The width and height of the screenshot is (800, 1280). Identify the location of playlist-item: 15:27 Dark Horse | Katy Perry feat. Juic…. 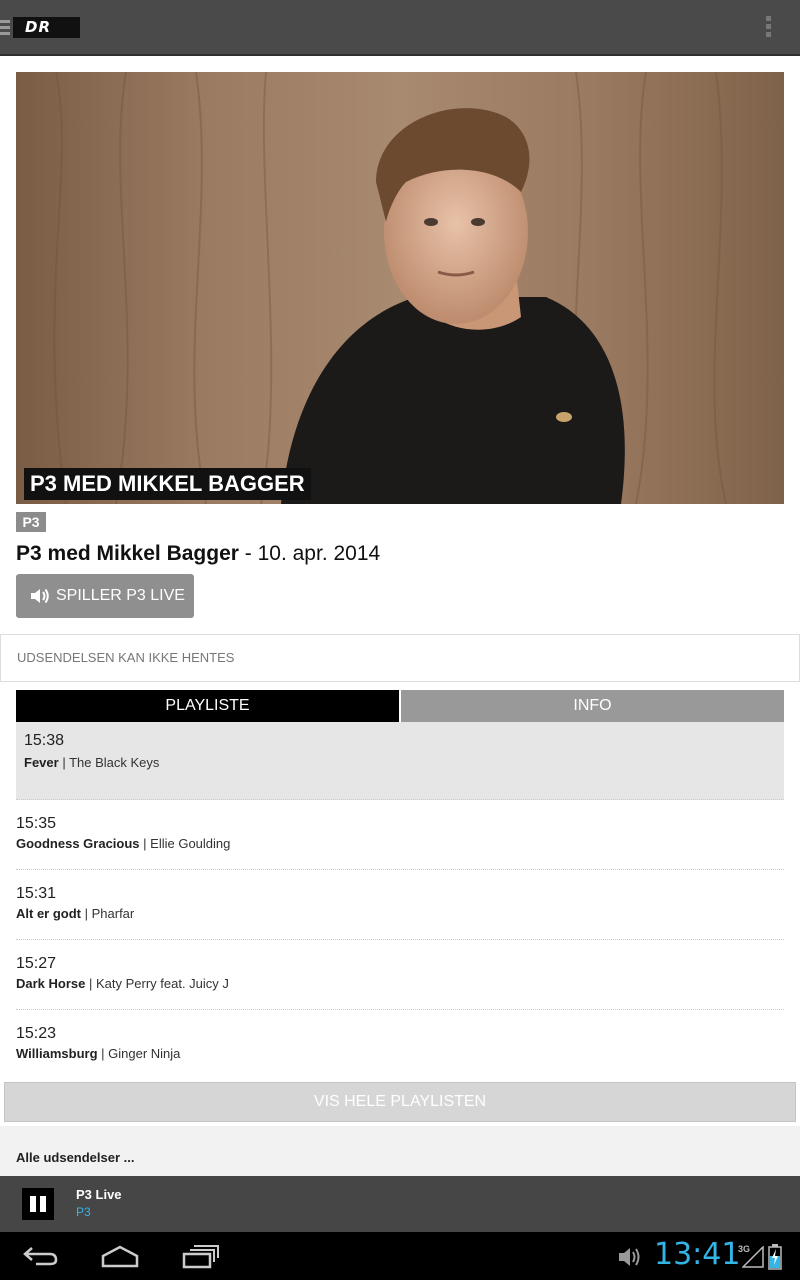
(400, 975).